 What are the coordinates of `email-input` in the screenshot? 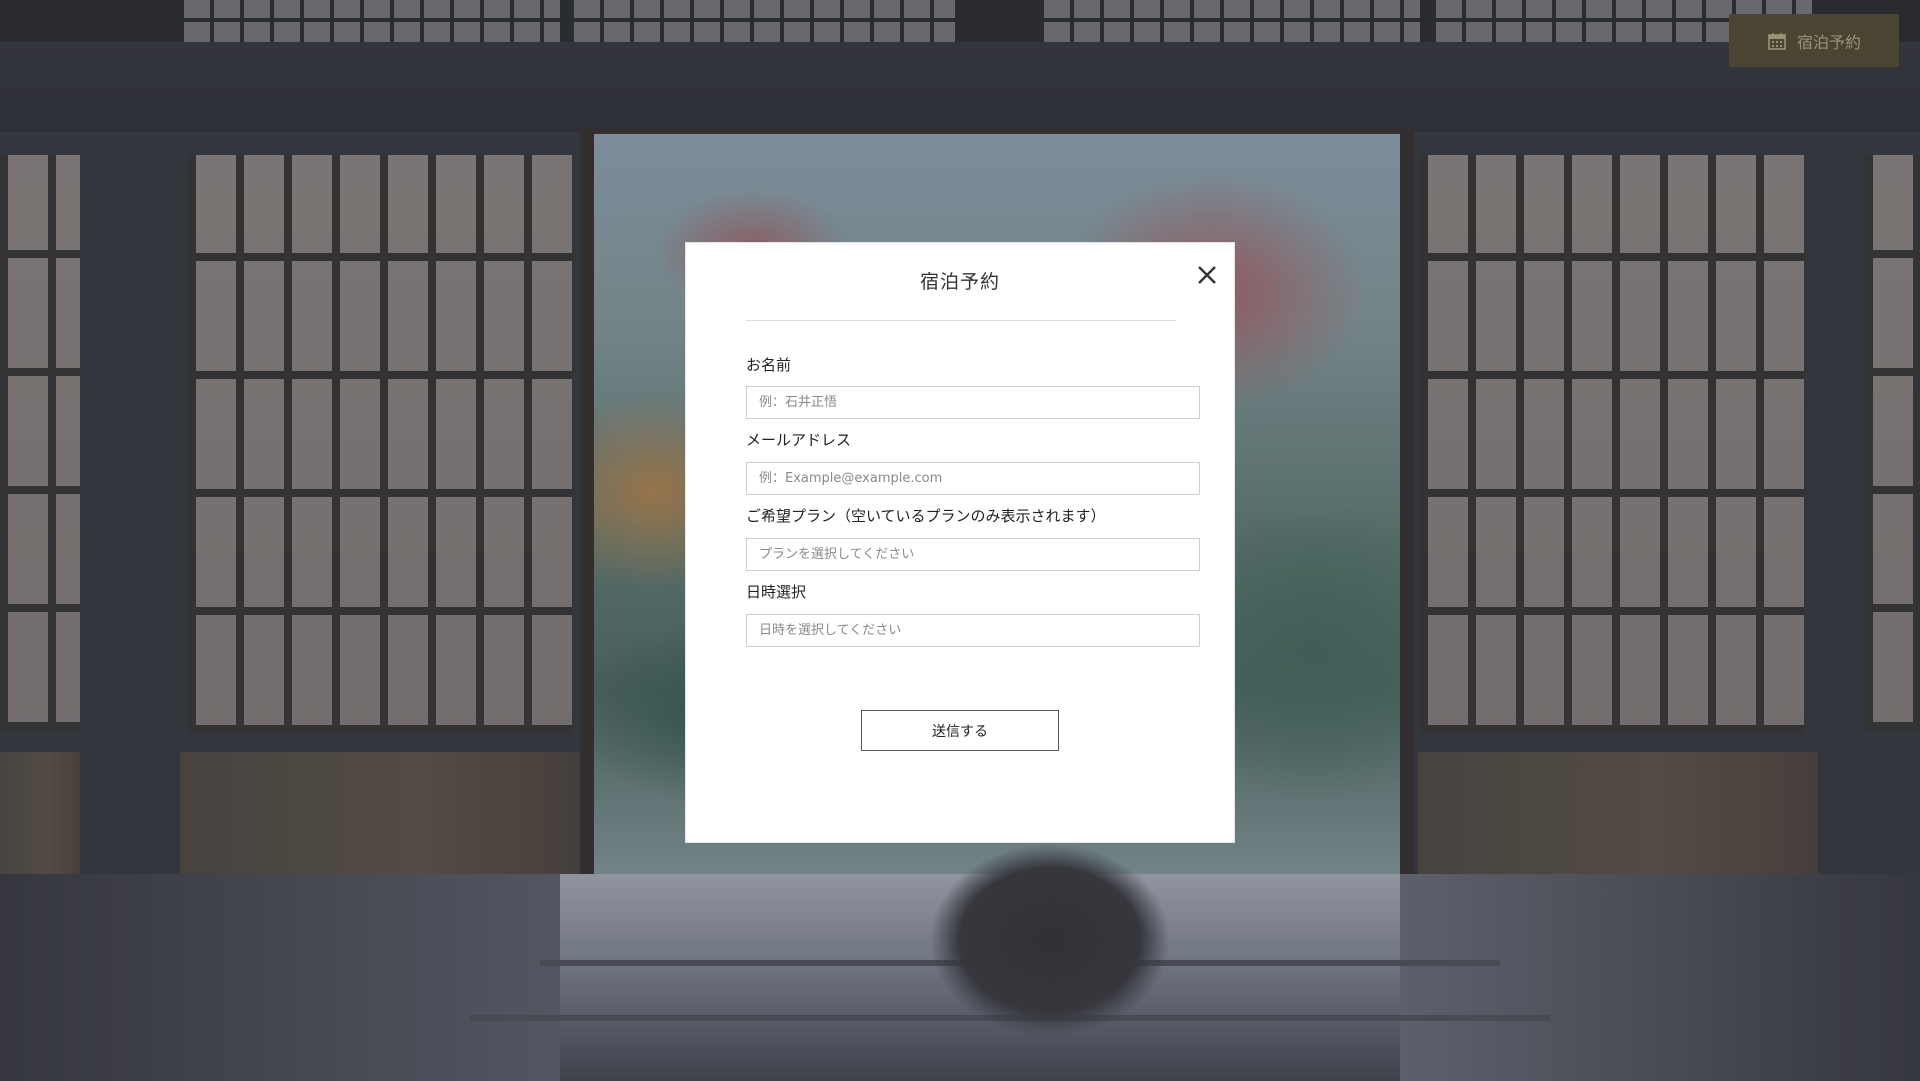 It's located at (973, 478).